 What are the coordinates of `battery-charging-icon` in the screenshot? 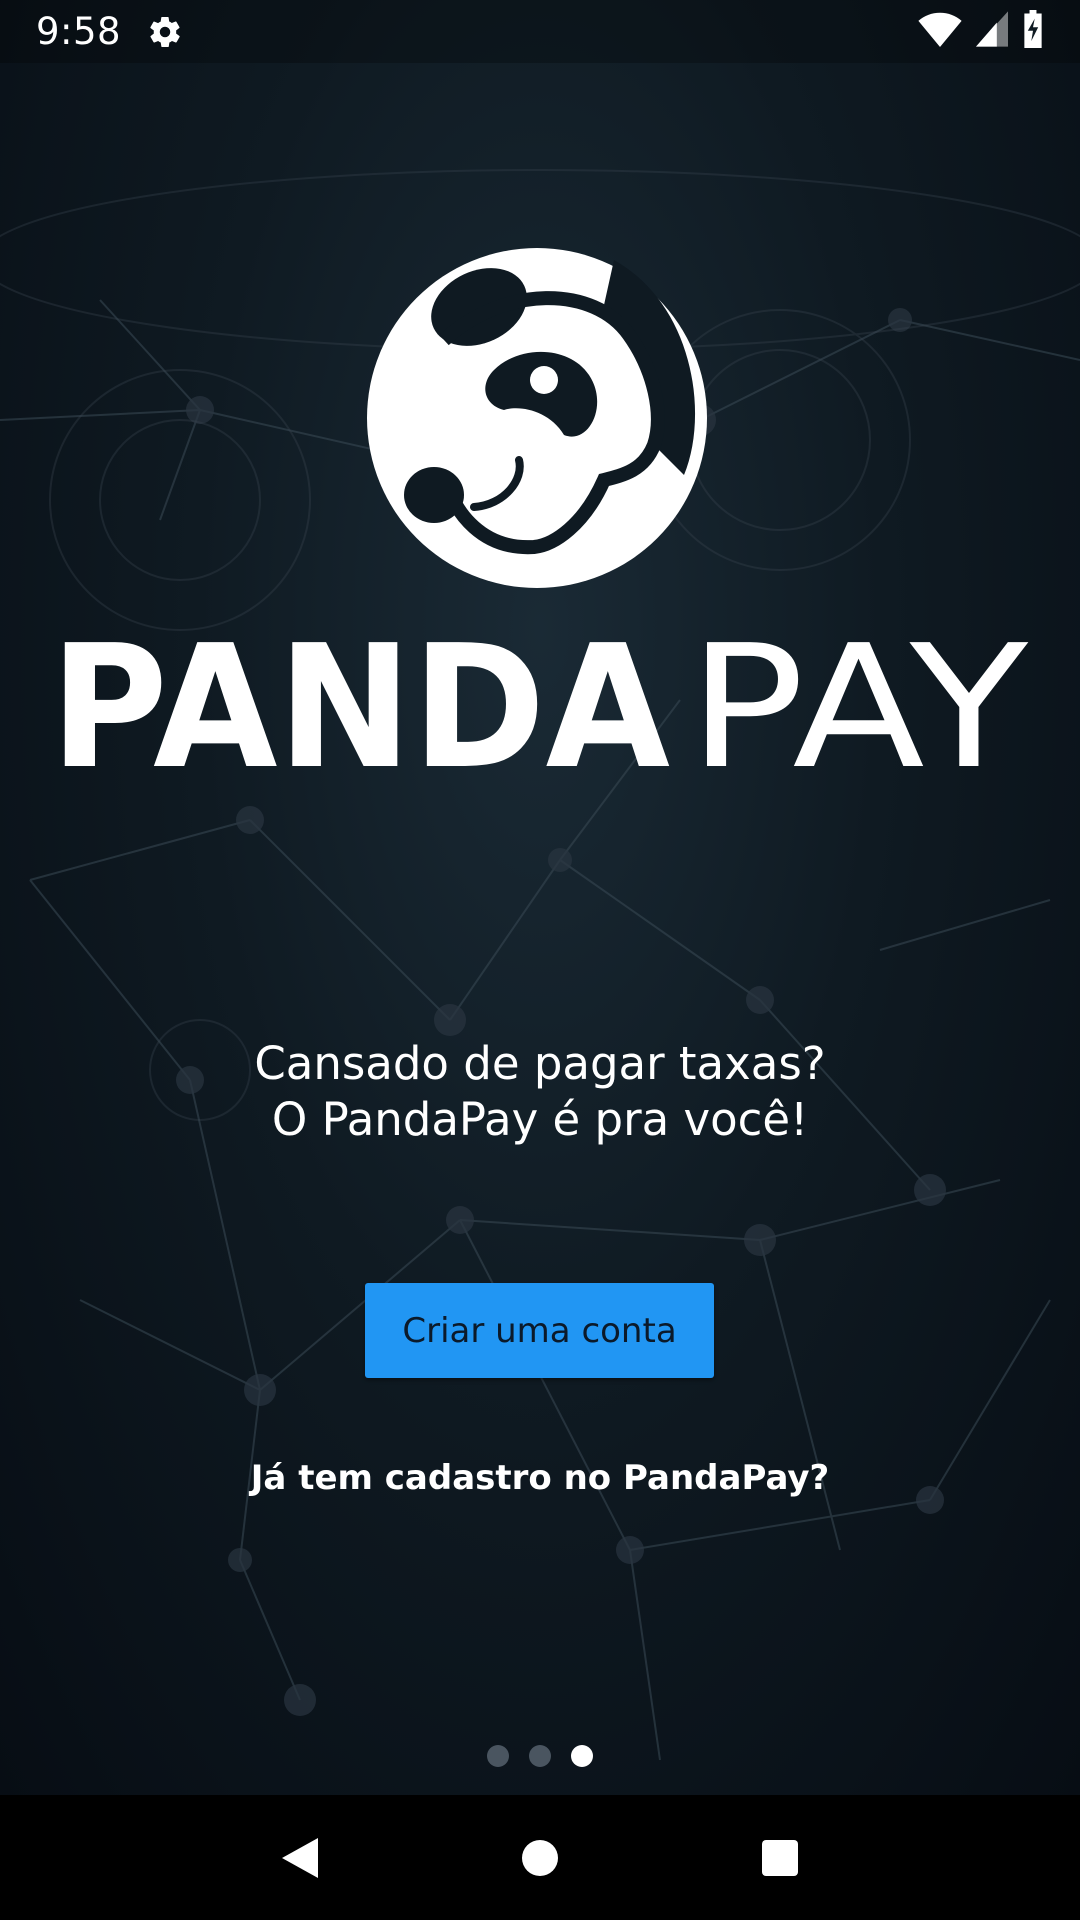 It's located at (1033, 31).